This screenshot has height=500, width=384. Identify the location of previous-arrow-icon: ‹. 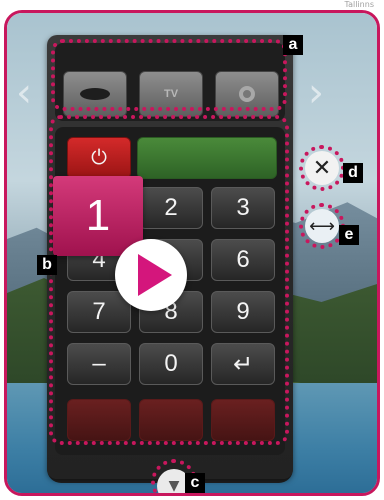
(24, 93).